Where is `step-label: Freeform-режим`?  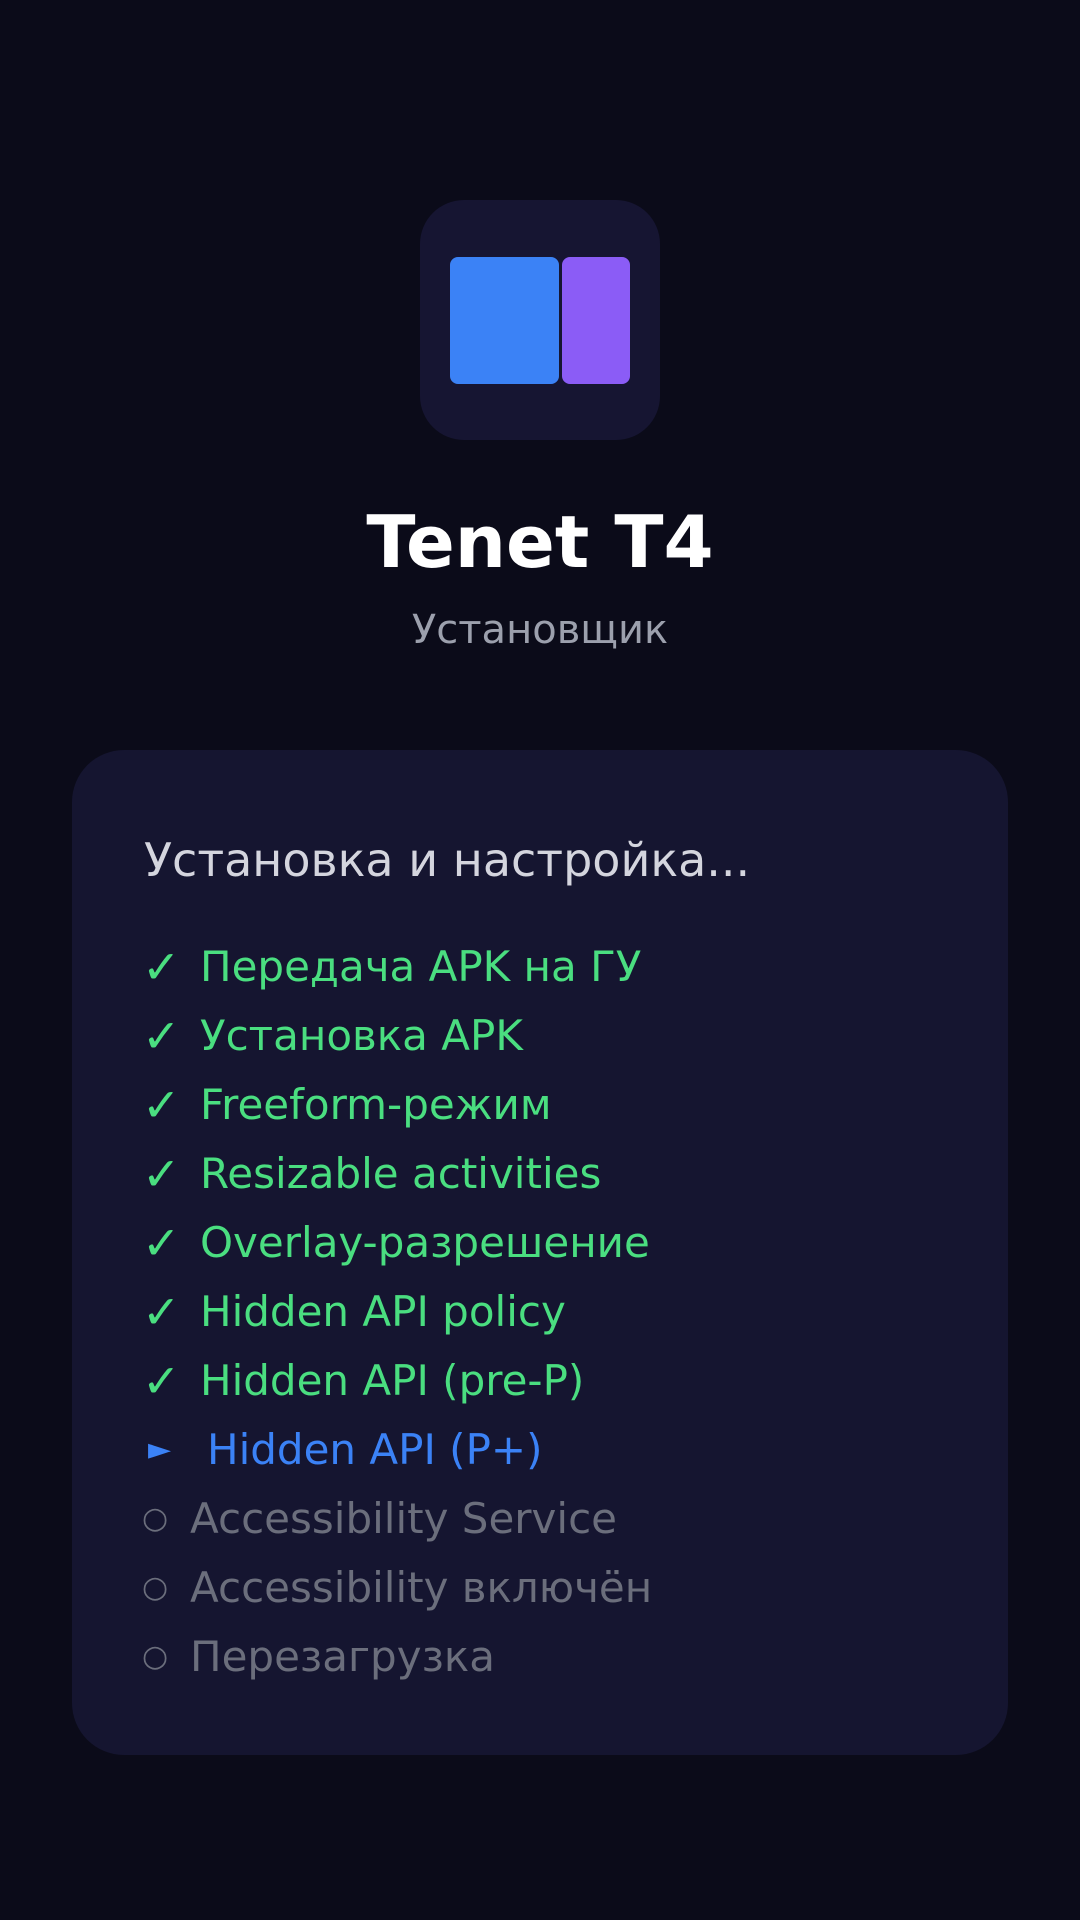 step-label: Freeform-режим is located at coordinates (376, 1104).